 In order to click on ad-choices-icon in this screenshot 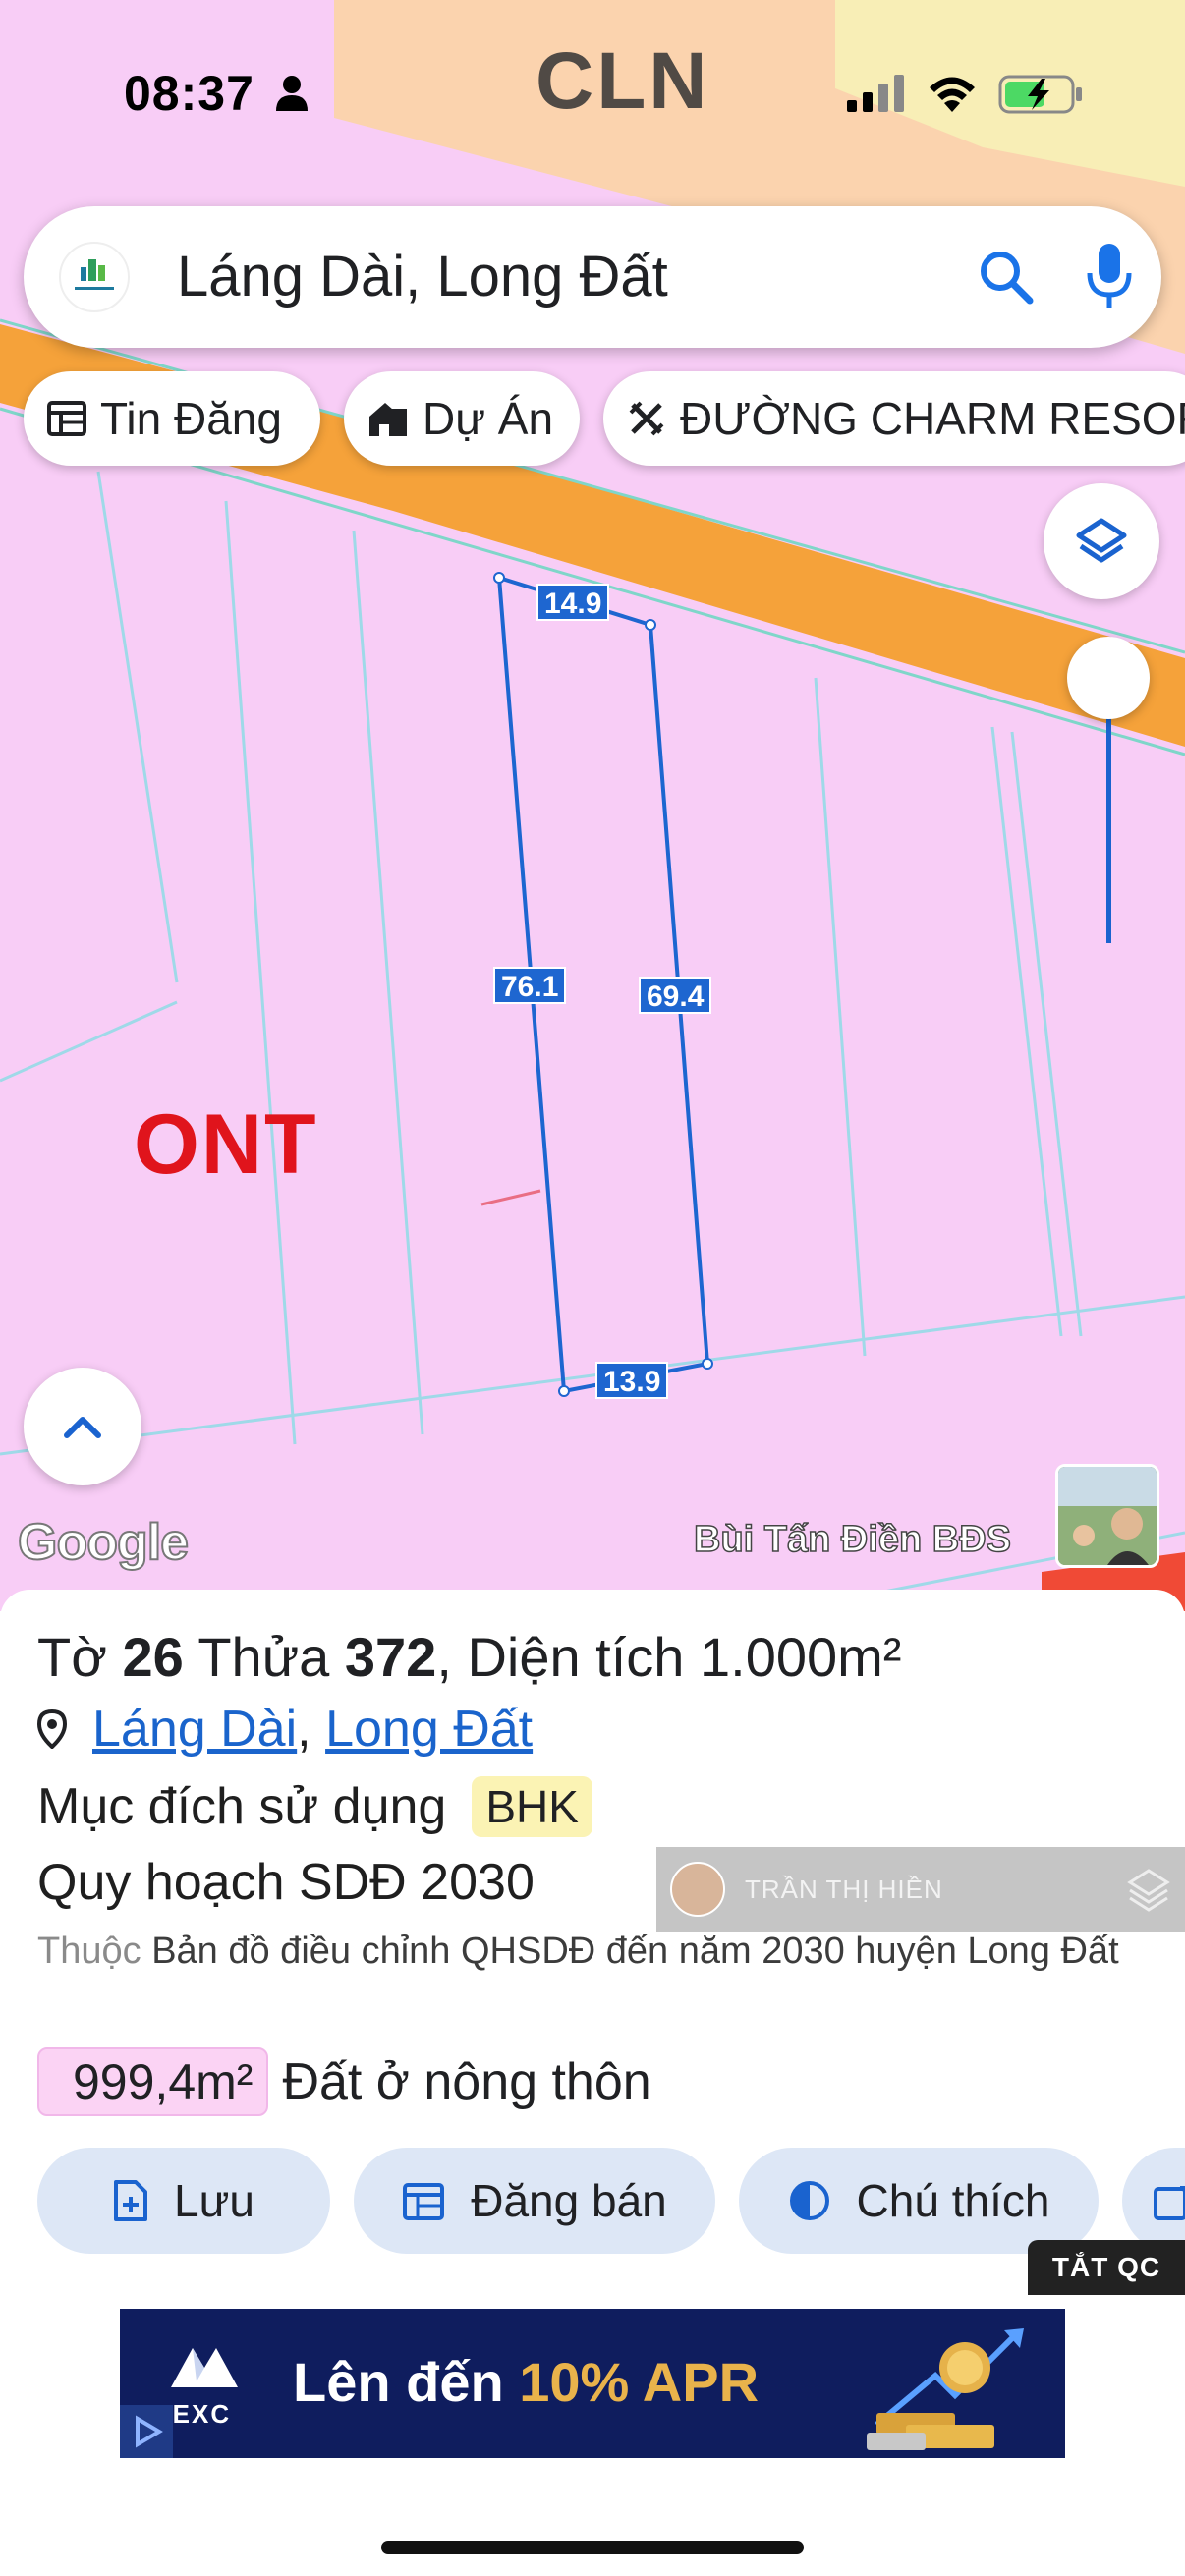, I will do `click(147, 2431)`.